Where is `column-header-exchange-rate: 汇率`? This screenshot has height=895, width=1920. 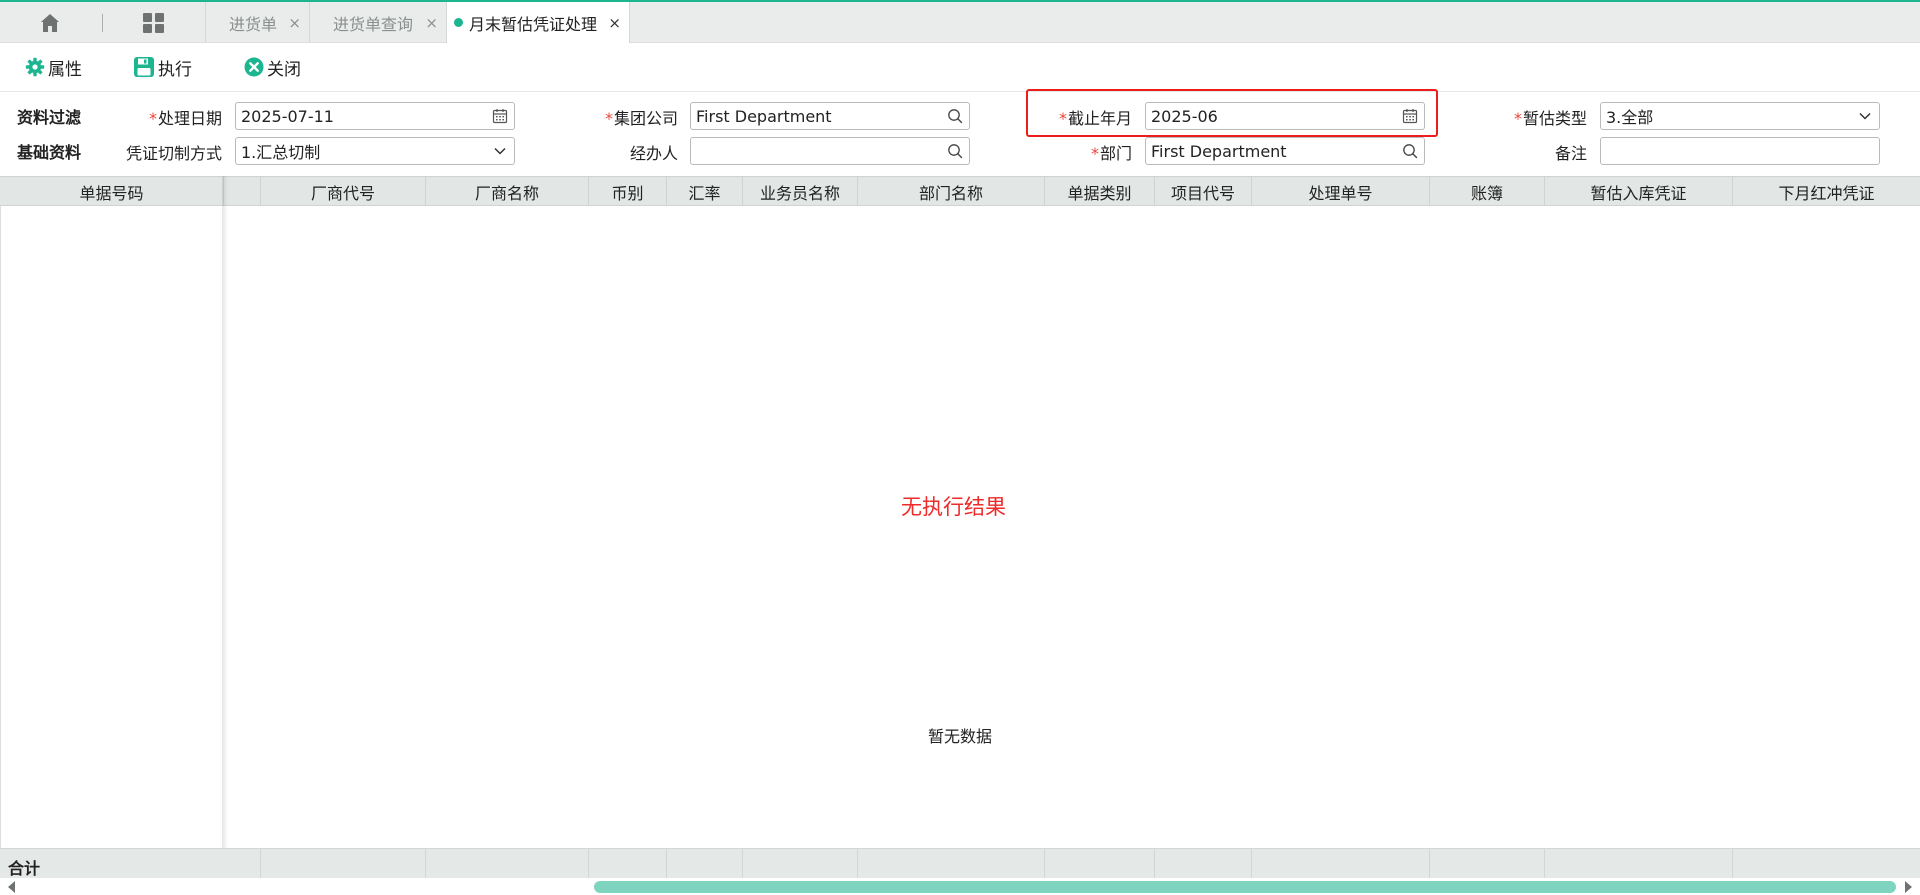 column-header-exchange-rate: 汇率 is located at coordinates (705, 191).